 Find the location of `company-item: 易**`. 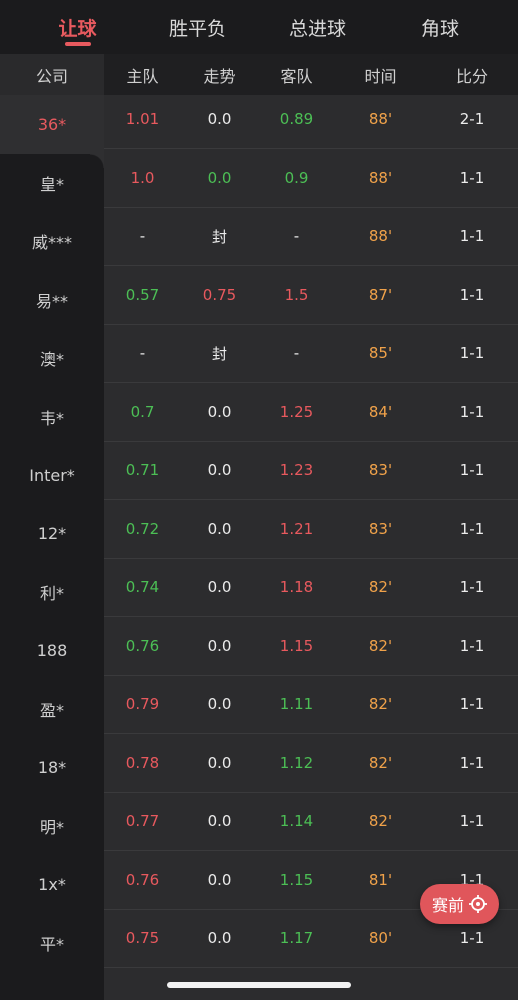

company-item: 易** is located at coordinates (52, 300).